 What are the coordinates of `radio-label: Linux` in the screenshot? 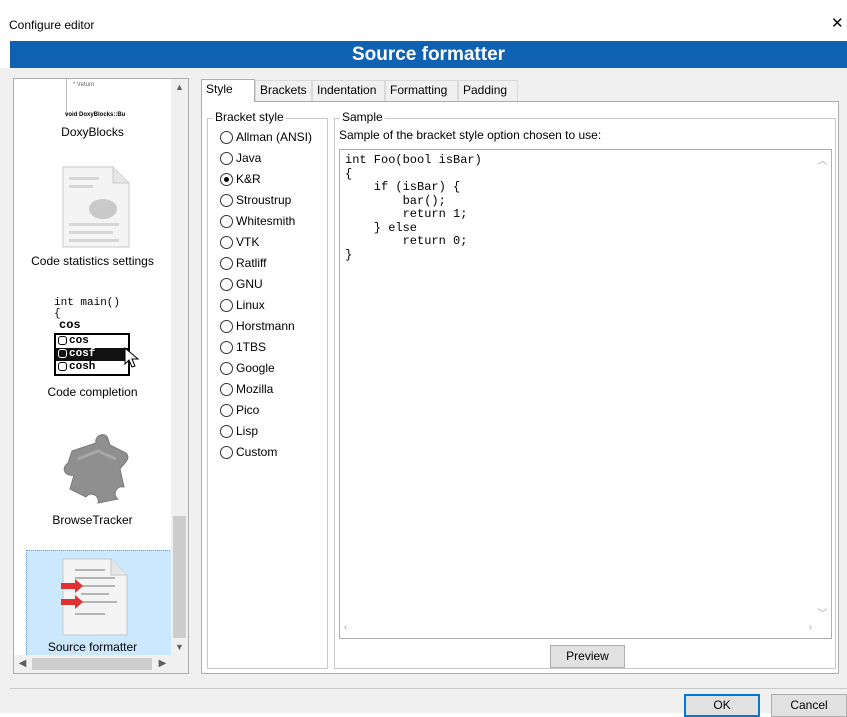 It's located at (250, 305).